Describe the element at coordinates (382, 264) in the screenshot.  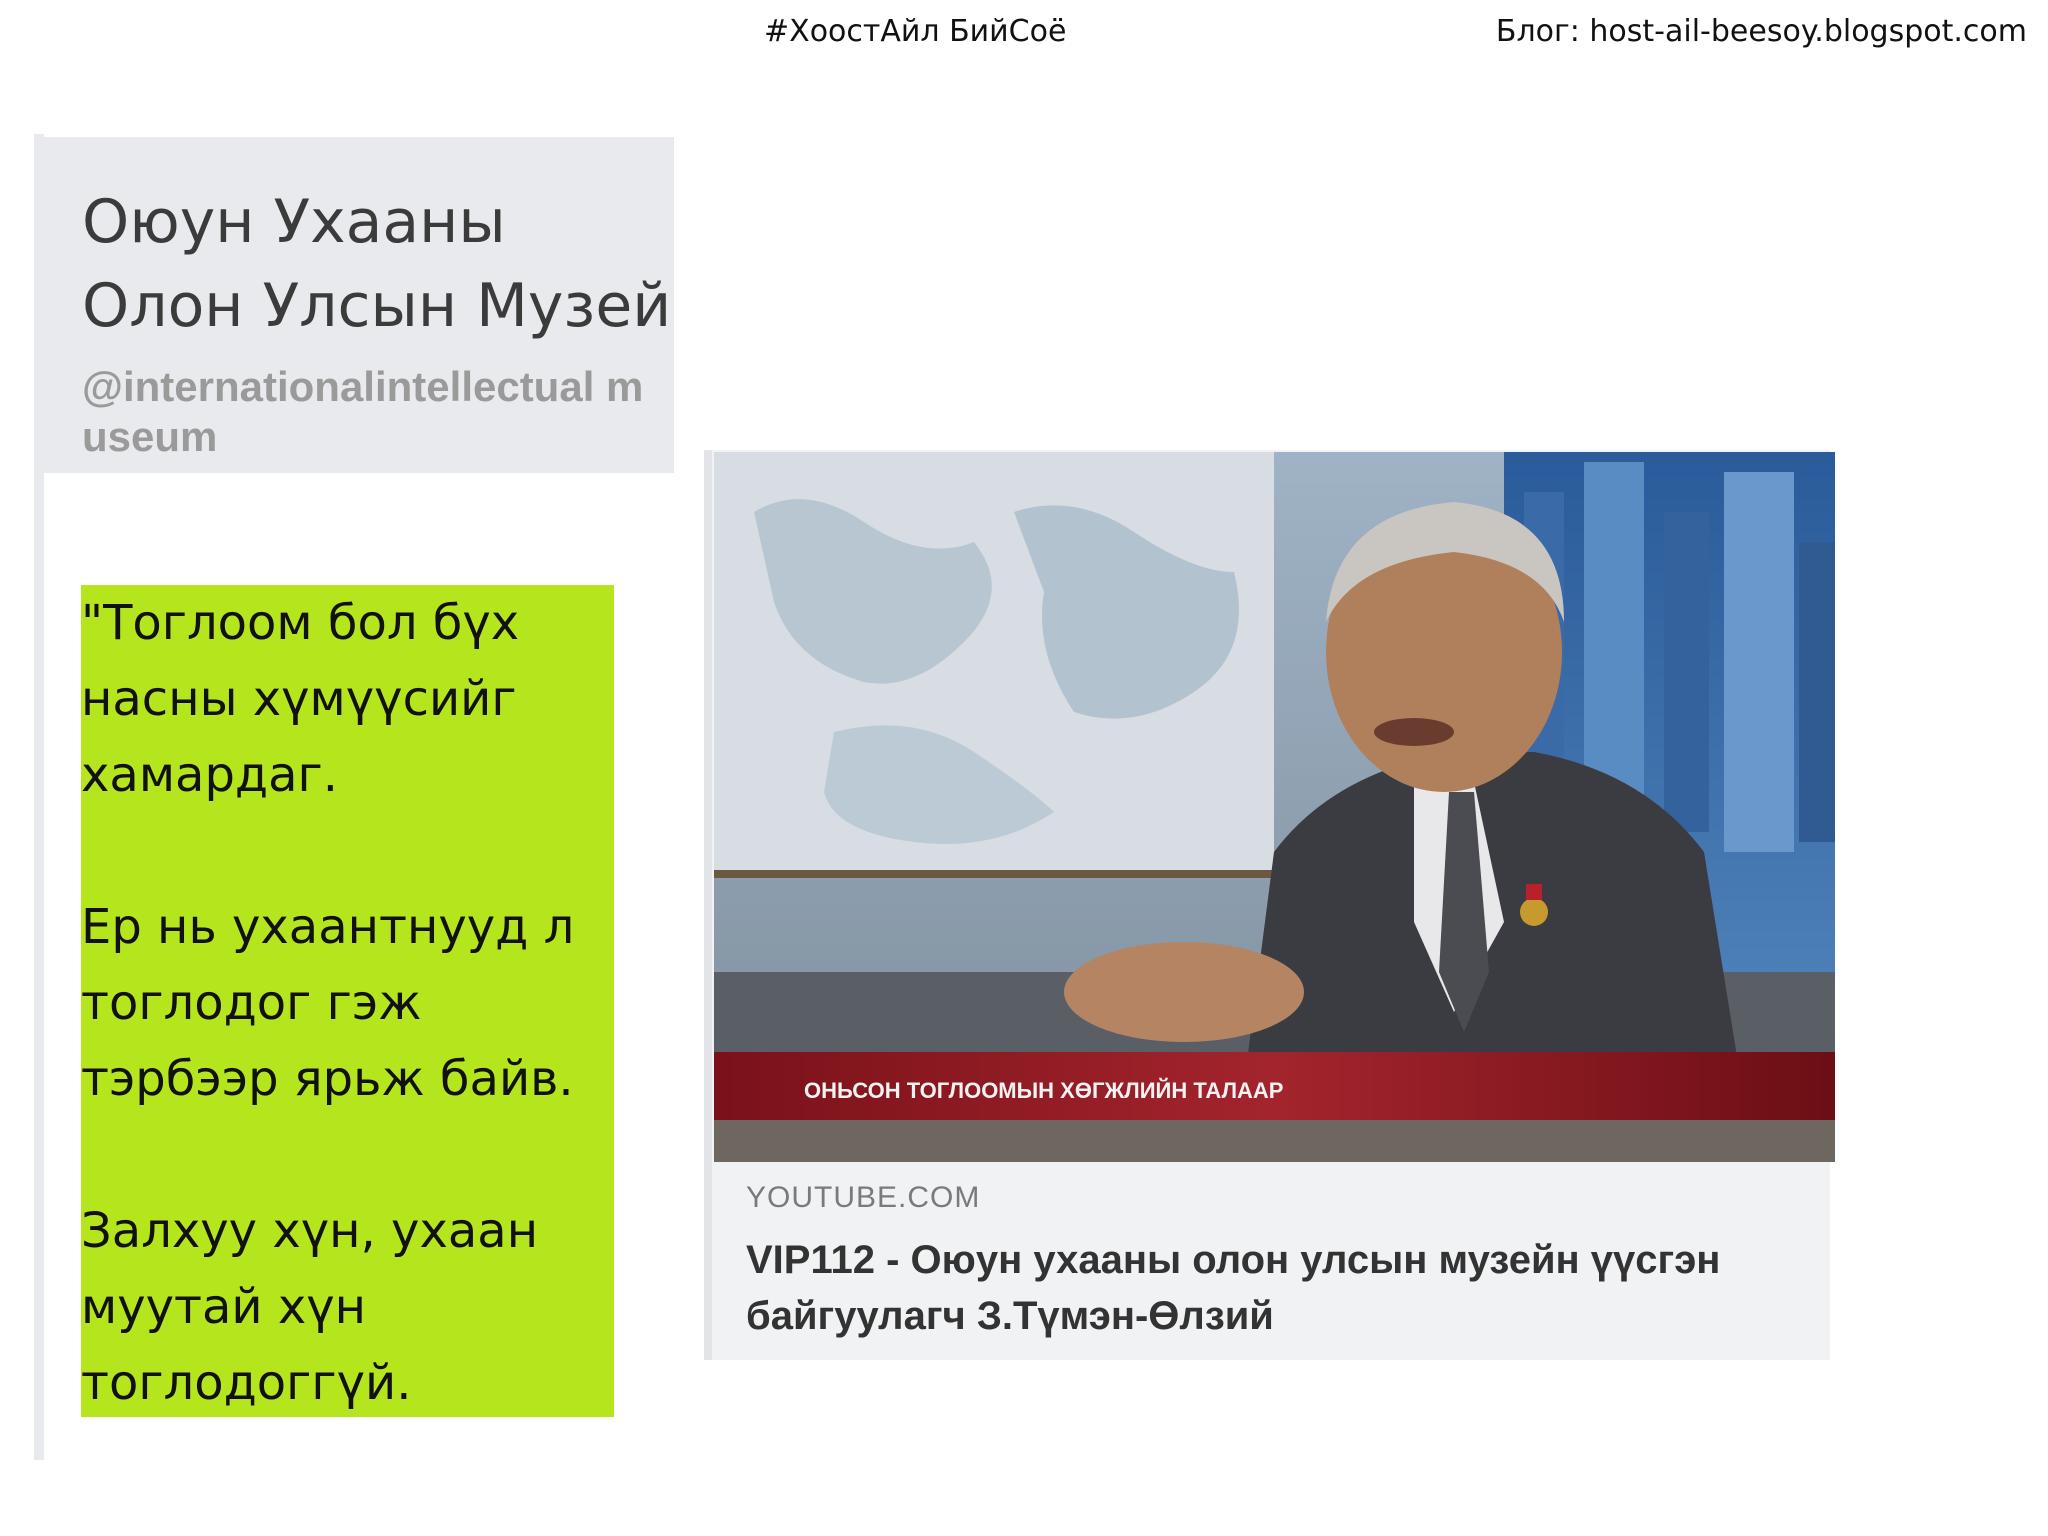
I see `page-title: Оюун Ухааны Олон Улсын Музей` at that location.